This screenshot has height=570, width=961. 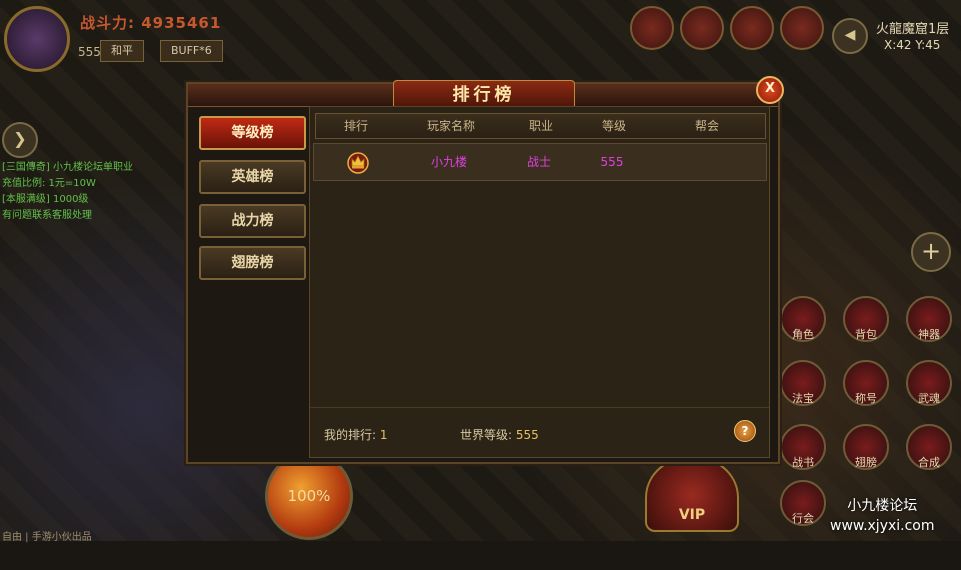 I want to click on combat-power: 战斗力: 4935461, so click(x=151, y=23).